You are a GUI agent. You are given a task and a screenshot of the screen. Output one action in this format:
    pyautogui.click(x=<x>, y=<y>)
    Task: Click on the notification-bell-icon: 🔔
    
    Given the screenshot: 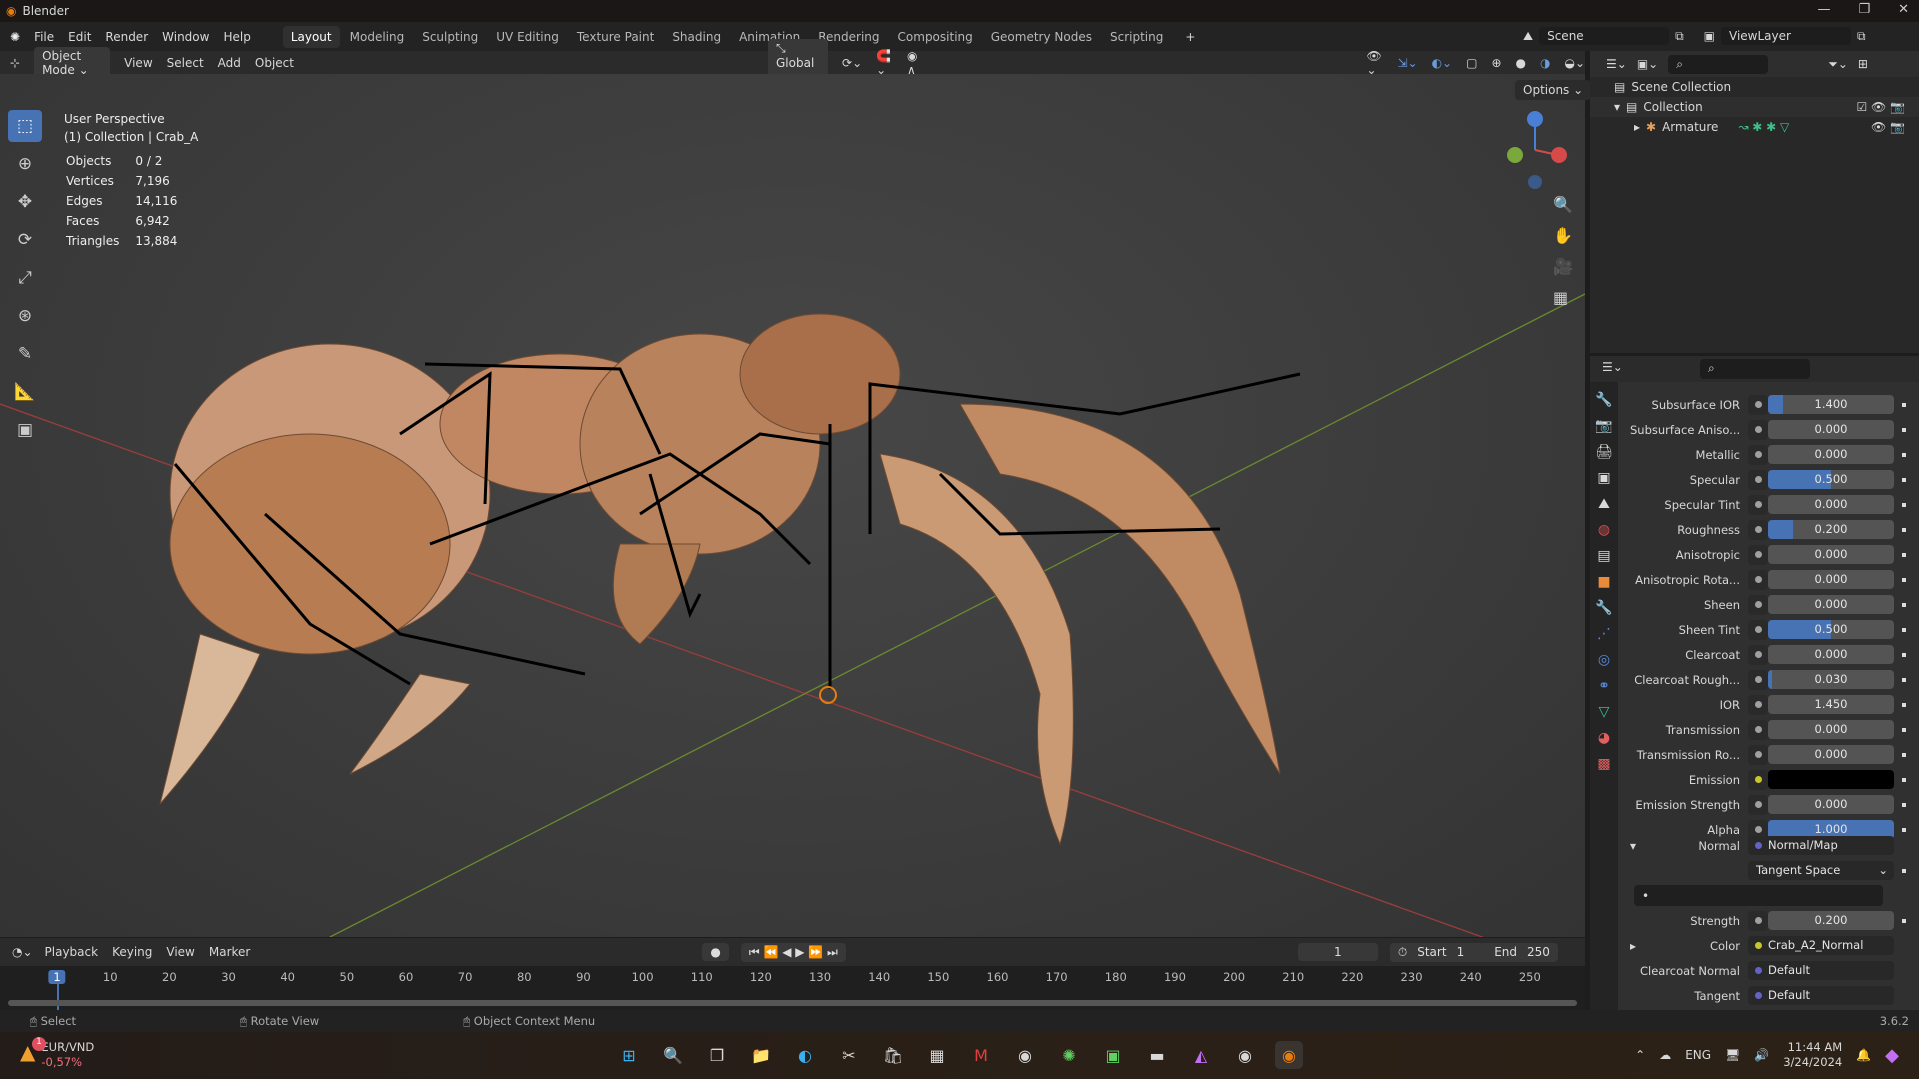 What is the action you would take?
    pyautogui.click(x=1863, y=1055)
    